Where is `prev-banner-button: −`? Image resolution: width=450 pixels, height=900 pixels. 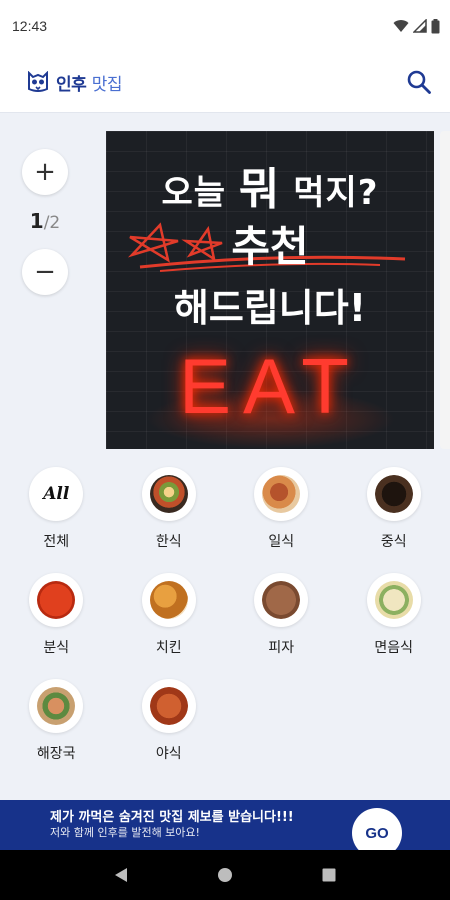
prev-banner-button: − is located at coordinates (45, 272).